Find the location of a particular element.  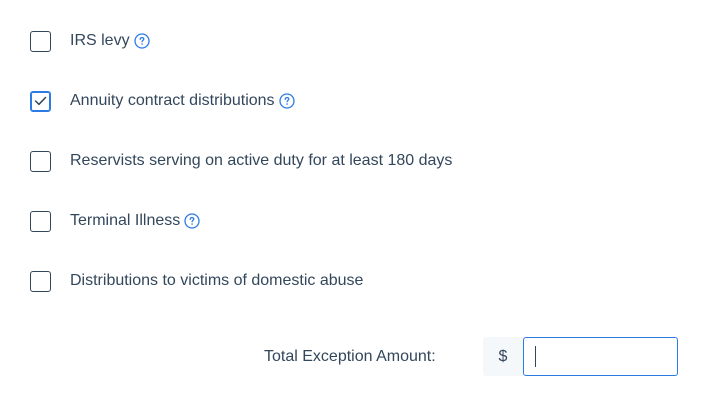

checkbox-annuity-contract-distributions is located at coordinates (40, 101).